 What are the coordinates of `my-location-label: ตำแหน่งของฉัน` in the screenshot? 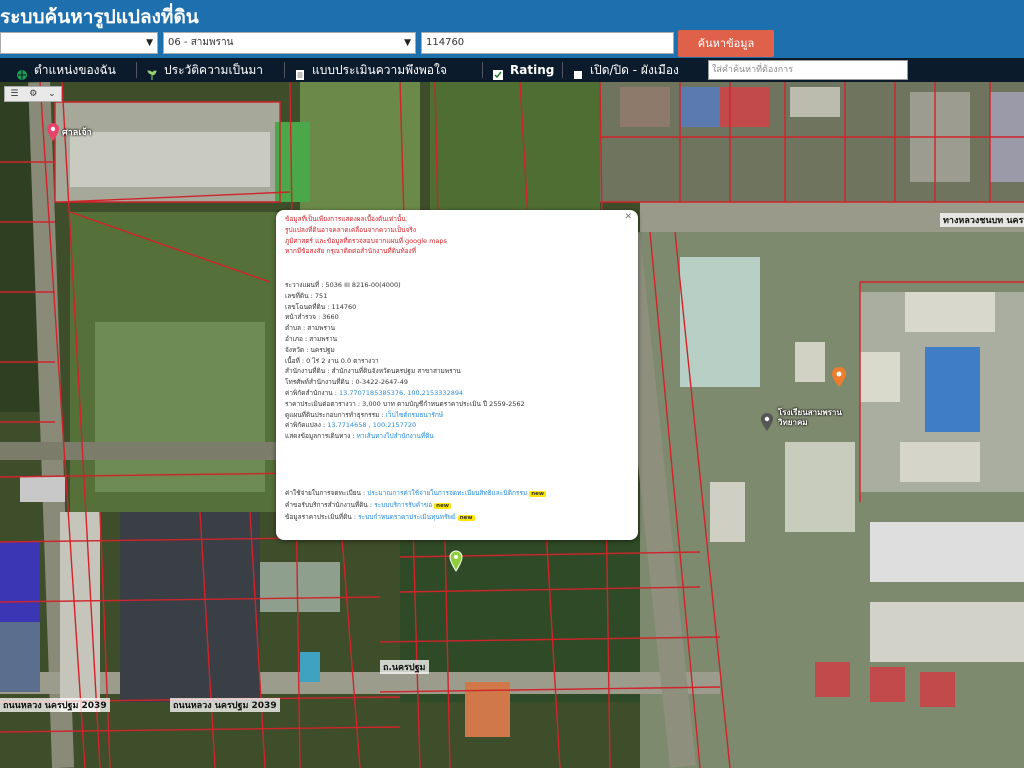 It's located at (75, 70).